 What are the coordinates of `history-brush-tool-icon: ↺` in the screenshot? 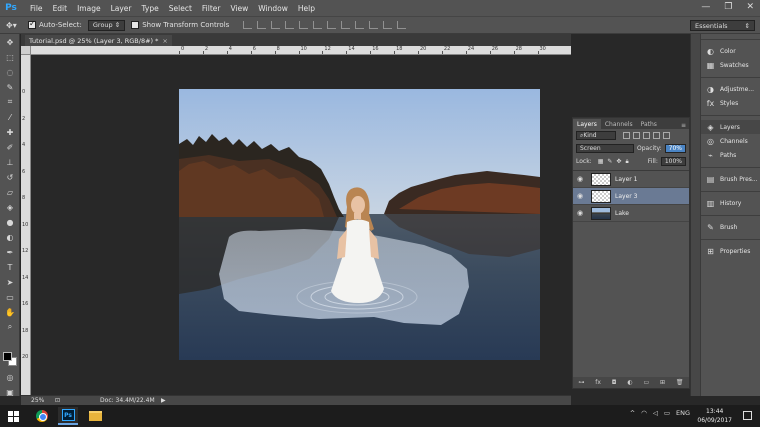 It's located at (10, 177).